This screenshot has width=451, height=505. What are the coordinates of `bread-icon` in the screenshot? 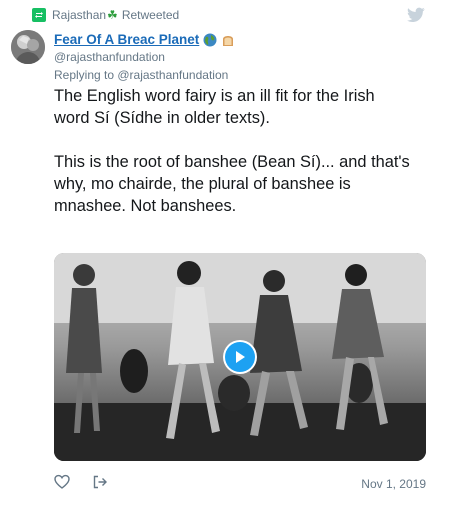 It's located at (228, 40).